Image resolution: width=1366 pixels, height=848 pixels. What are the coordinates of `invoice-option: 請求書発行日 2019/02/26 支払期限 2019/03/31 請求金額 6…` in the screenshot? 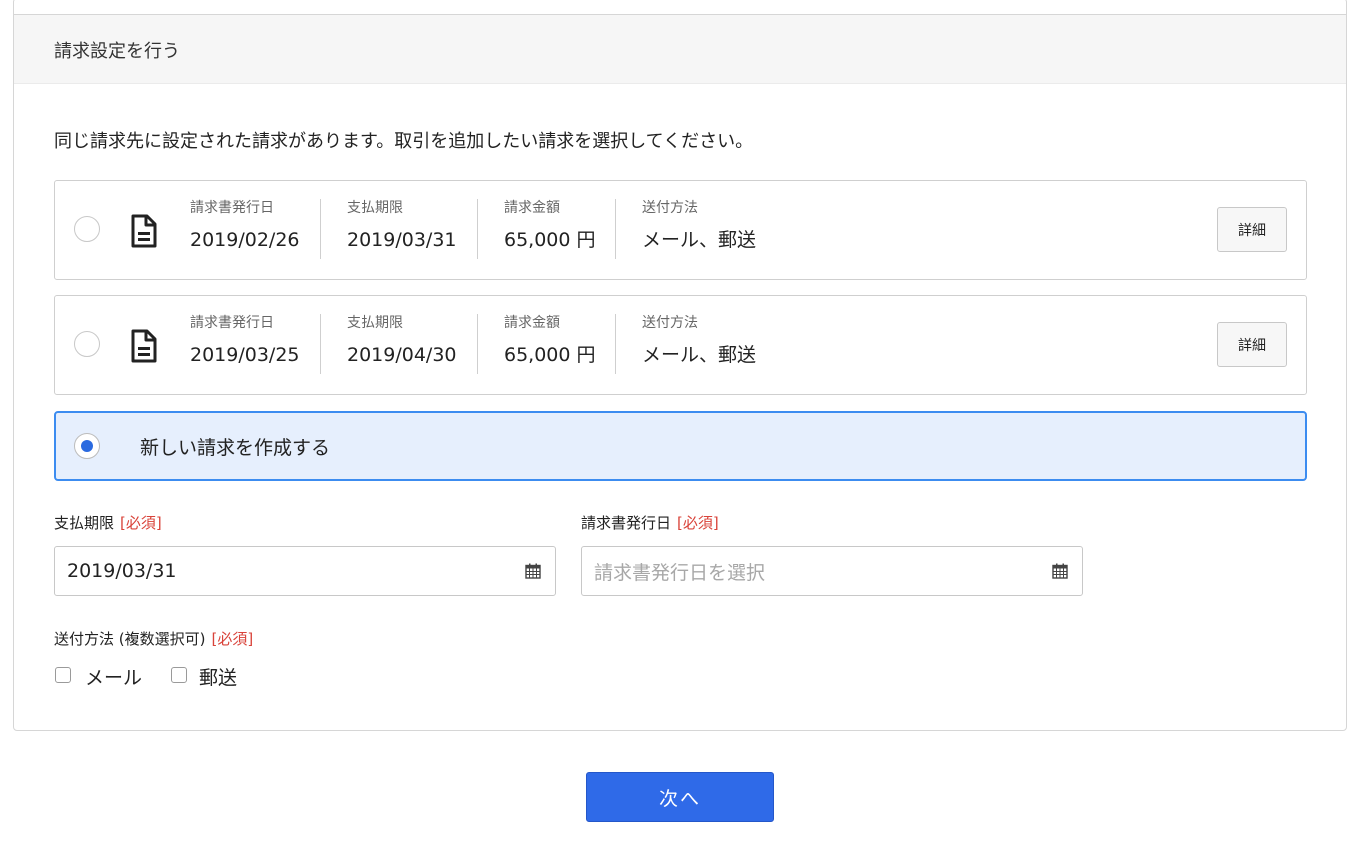 It's located at (680, 230).